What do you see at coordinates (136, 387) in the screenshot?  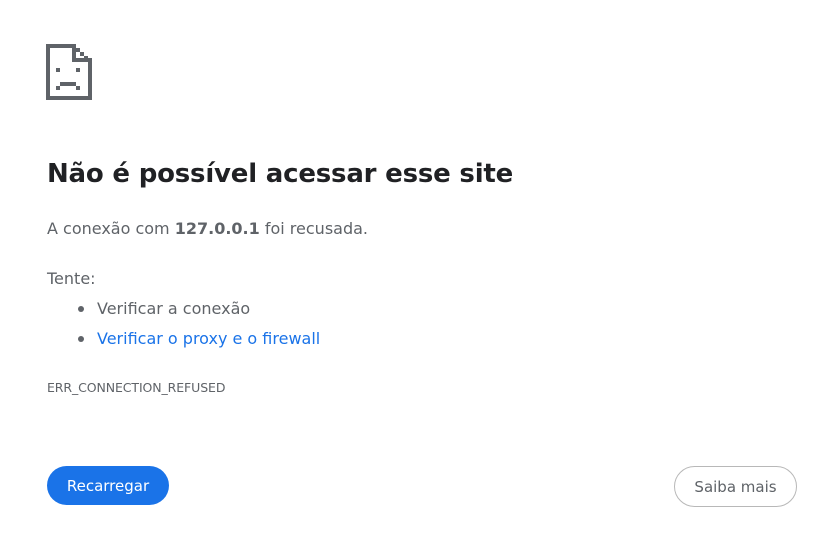 I see `error-code: ERR_CONNECTION_REFUSED` at bounding box center [136, 387].